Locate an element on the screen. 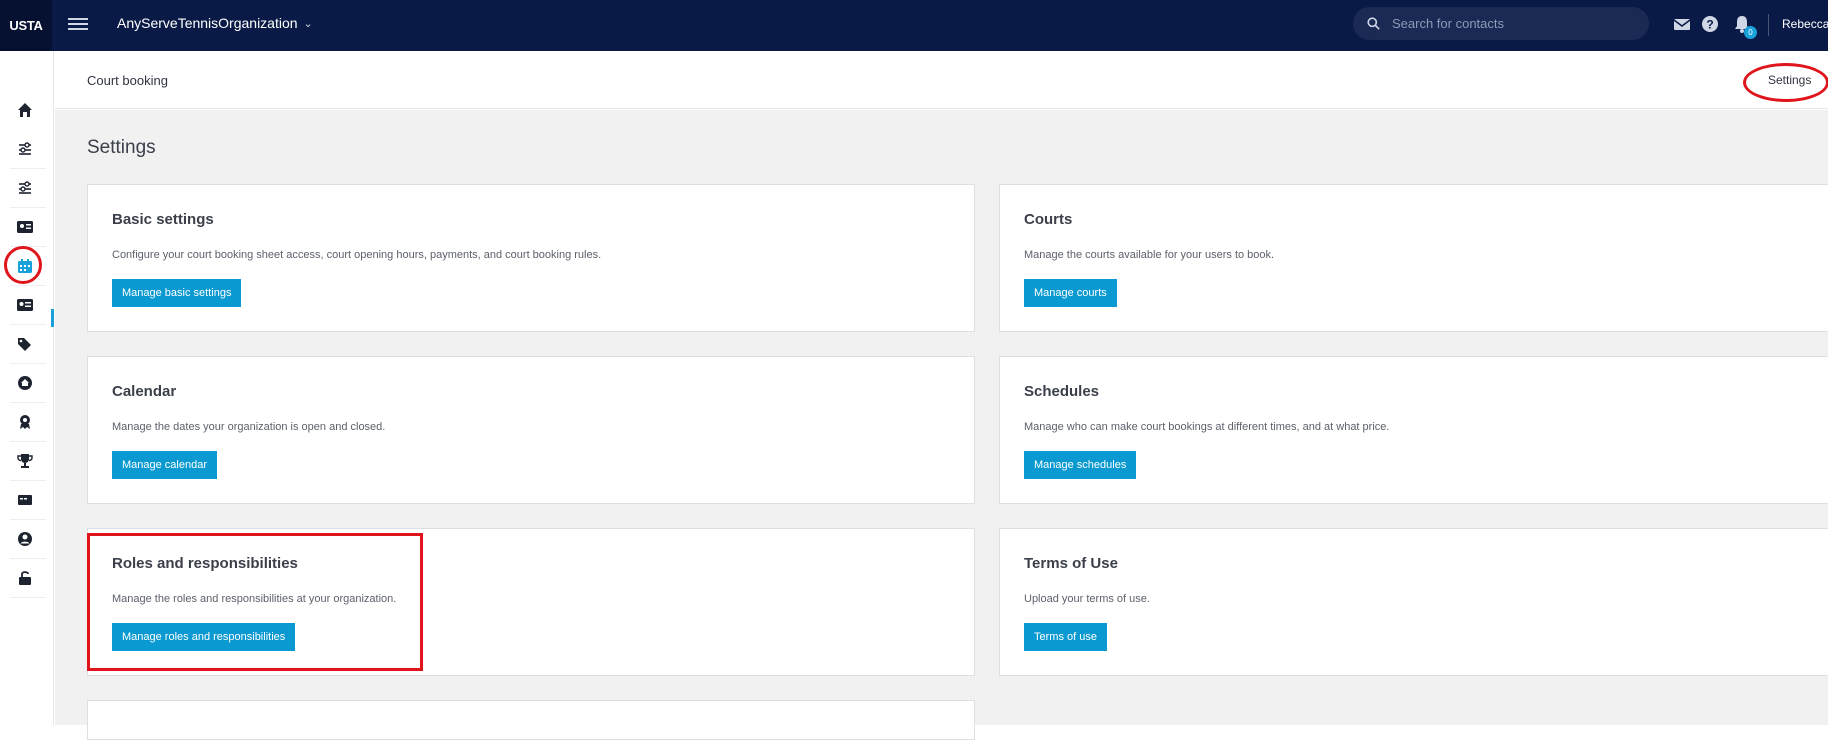 The width and height of the screenshot is (1828, 740). page-title: Settings is located at coordinates (121, 147).